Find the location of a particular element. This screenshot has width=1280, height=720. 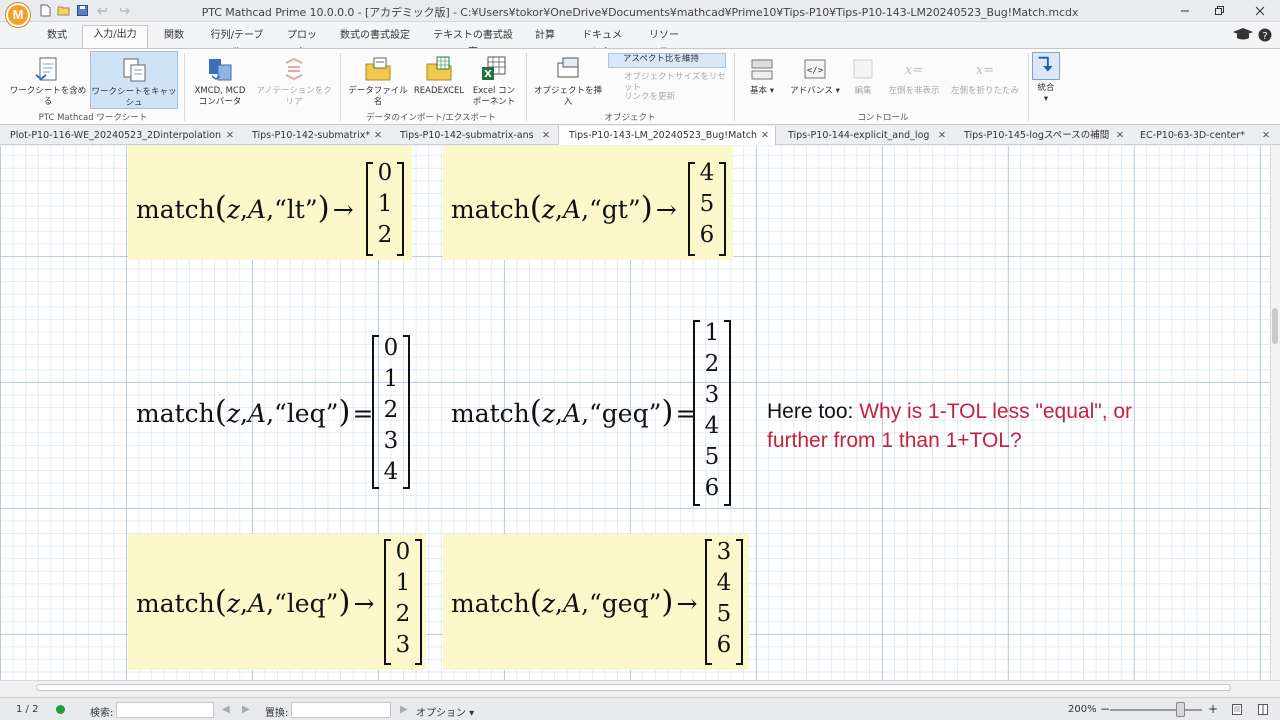

vertical-scroll-thumb is located at coordinates (1275, 326).